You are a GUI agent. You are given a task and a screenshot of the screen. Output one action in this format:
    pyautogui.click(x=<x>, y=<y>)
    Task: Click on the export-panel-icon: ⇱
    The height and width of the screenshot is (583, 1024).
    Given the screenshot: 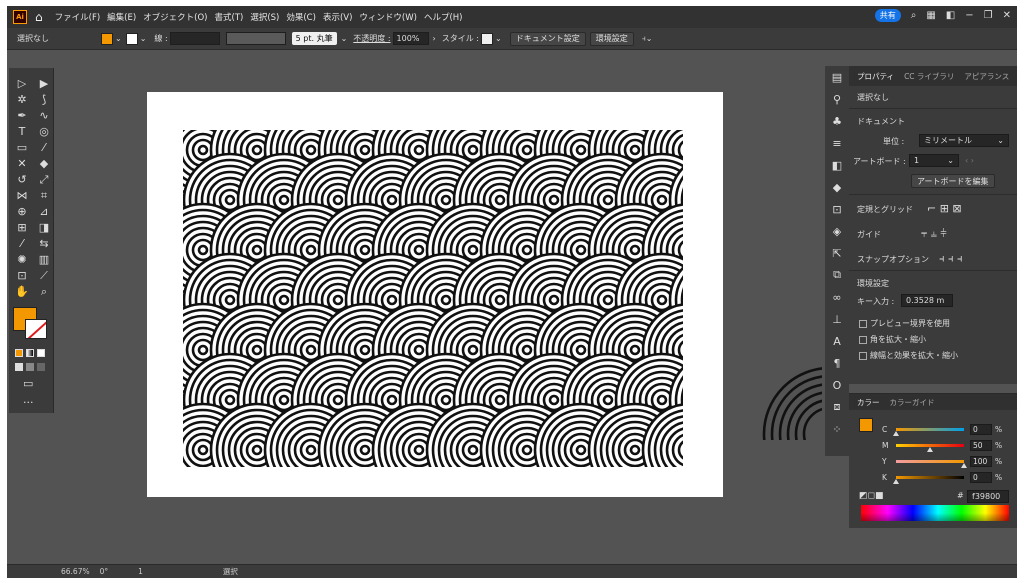 What is the action you would take?
    pyautogui.click(x=837, y=253)
    